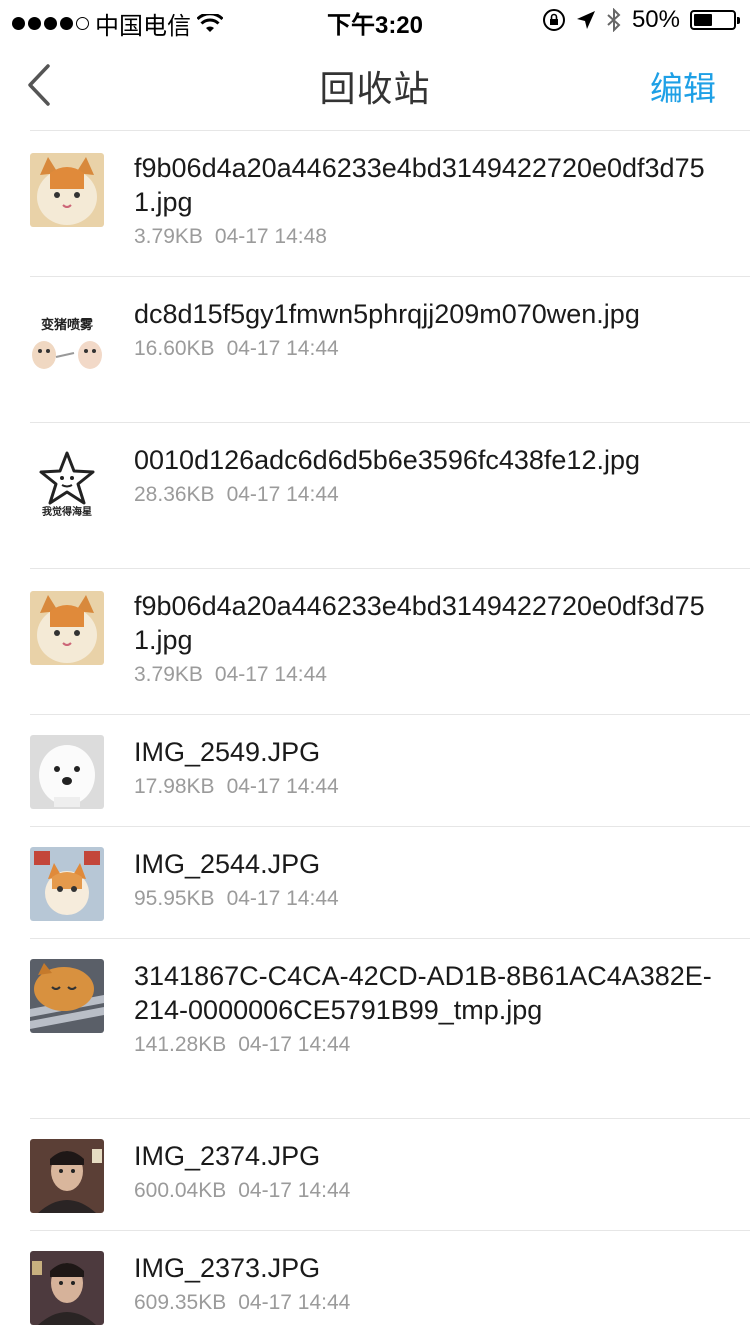 The height and width of the screenshot is (1342, 750). Describe the element at coordinates (67, 346) in the screenshot. I see `sticker-text-icon: 变猪喷雾` at that location.